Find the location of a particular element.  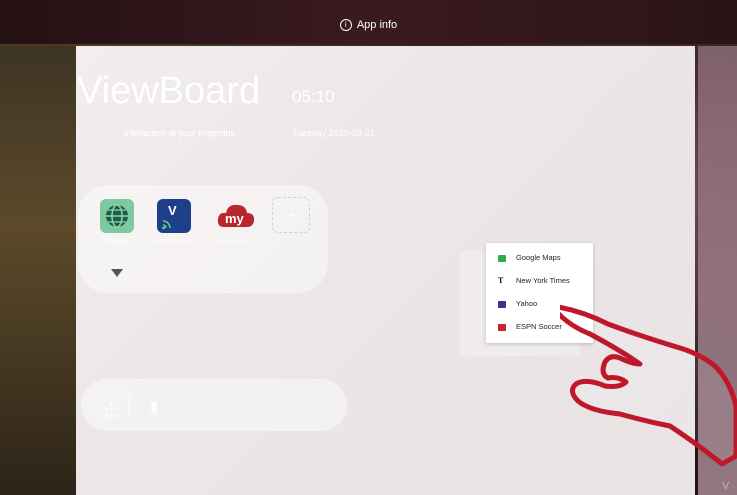

svg-text: my is located at coordinates (235, 218).